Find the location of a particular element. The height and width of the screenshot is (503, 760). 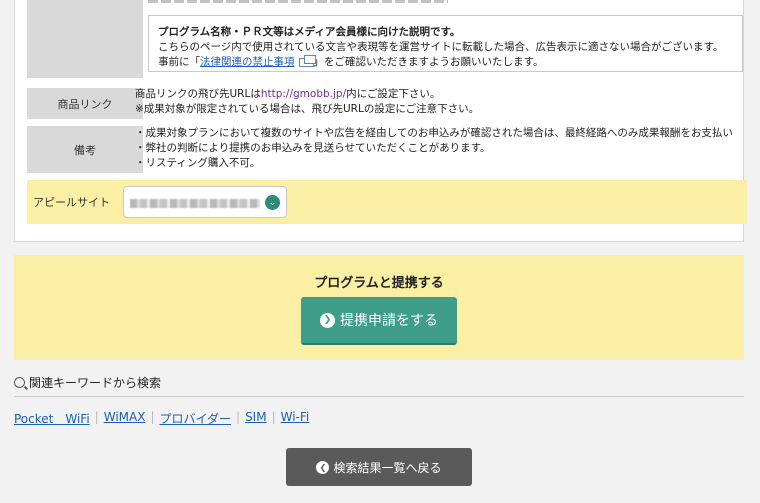

appeal-site-label: アピールサイト is located at coordinates (71, 202).